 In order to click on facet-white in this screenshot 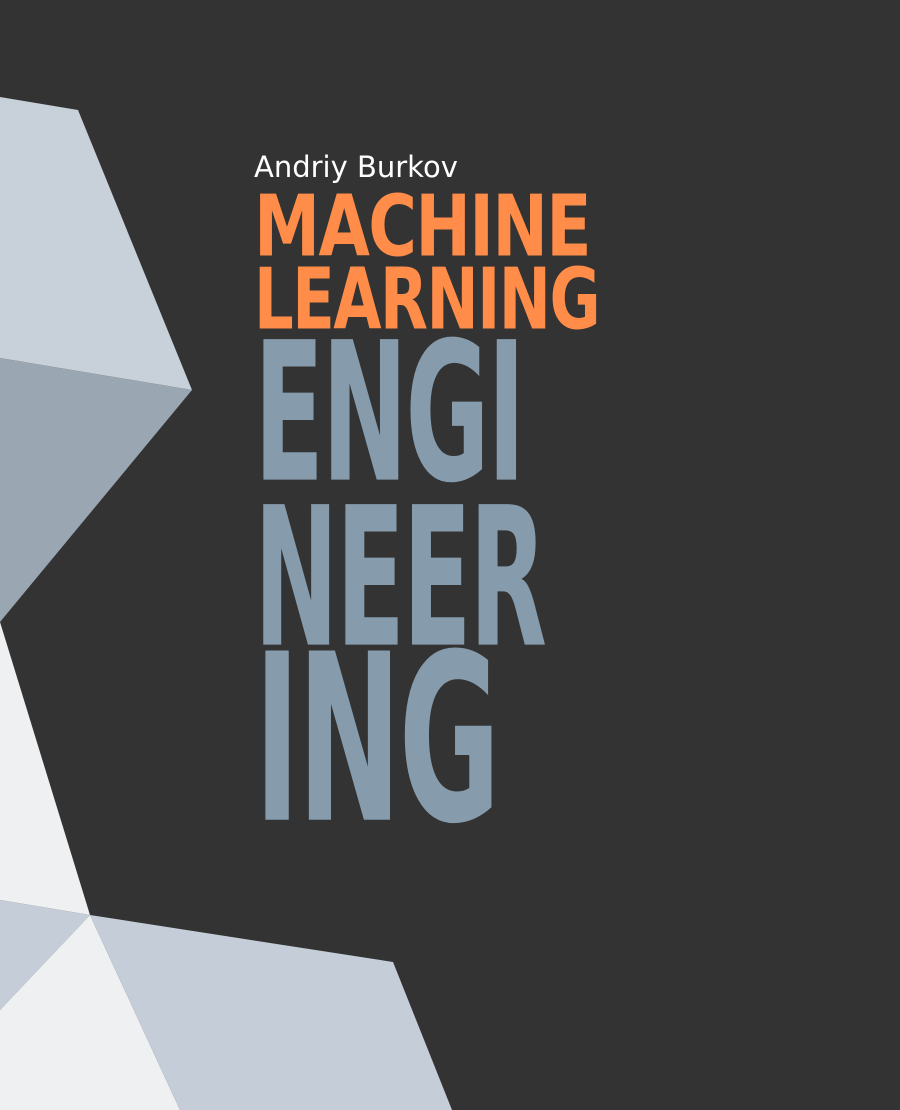, I will do `click(45, 768)`.